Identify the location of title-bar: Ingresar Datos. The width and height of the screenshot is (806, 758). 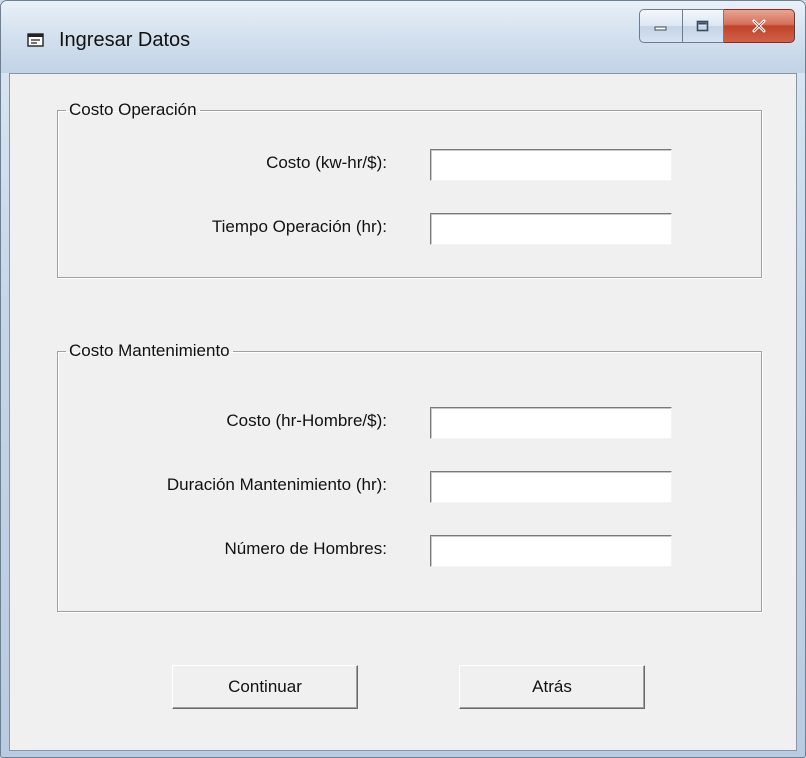
(403, 37).